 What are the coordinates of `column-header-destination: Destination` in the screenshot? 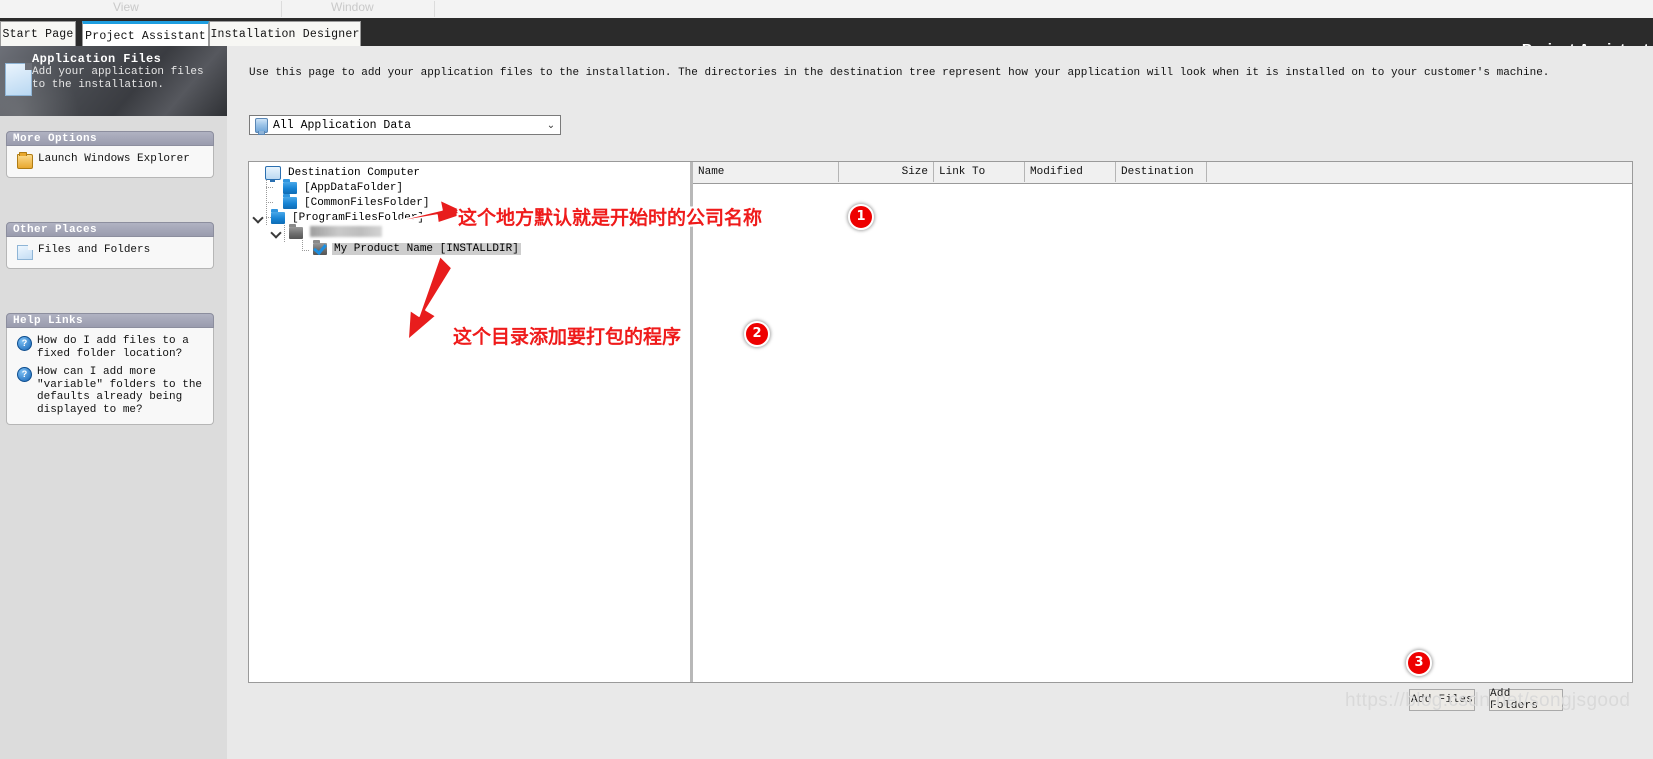 It's located at (1161, 172).